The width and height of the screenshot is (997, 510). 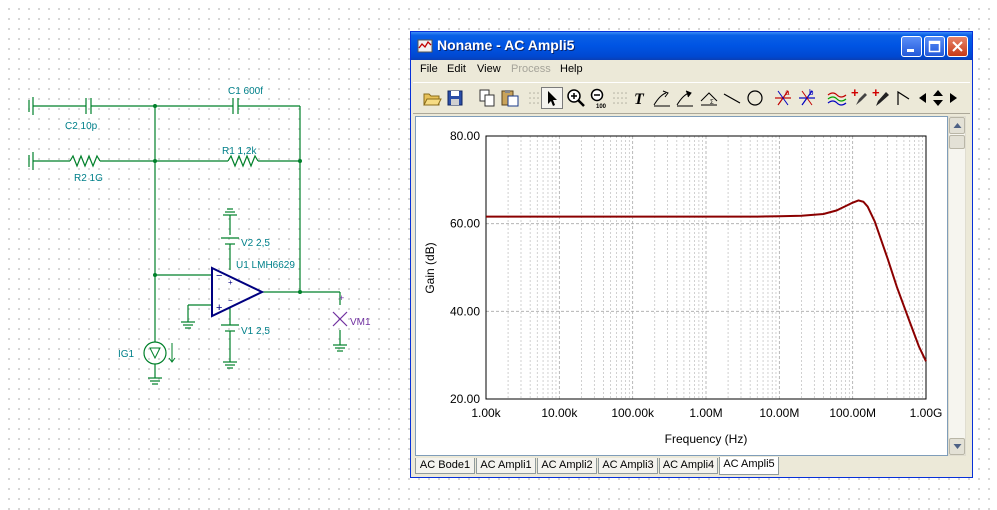 What do you see at coordinates (953, 98) in the screenshot?
I see `scroll-right-icon` at bounding box center [953, 98].